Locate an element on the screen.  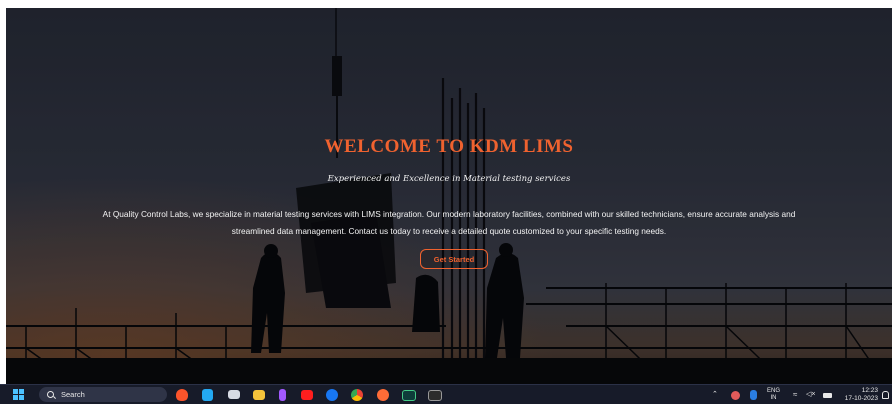
system-clock: 12:23 17-10-2023 is located at coordinates (859, 397).